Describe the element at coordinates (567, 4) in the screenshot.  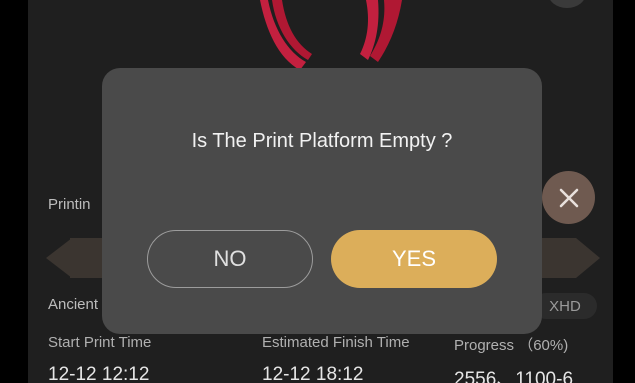
I see `top-right-control` at that location.